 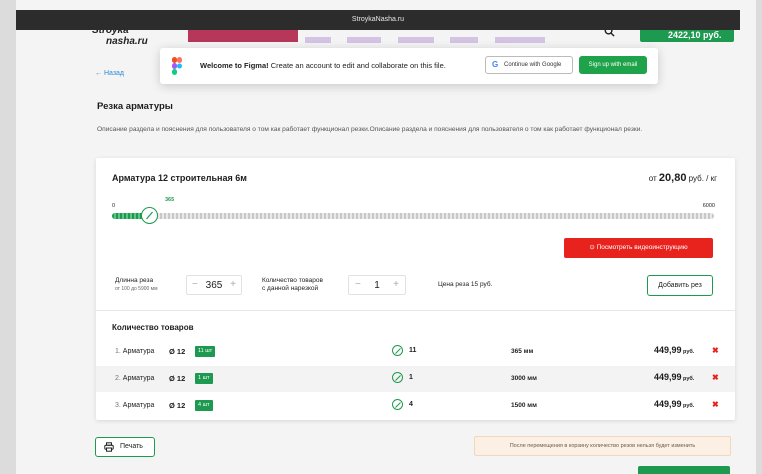 What do you see at coordinates (396, 284) in the screenshot?
I see `qty-plus-button: +` at bounding box center [396, 284].